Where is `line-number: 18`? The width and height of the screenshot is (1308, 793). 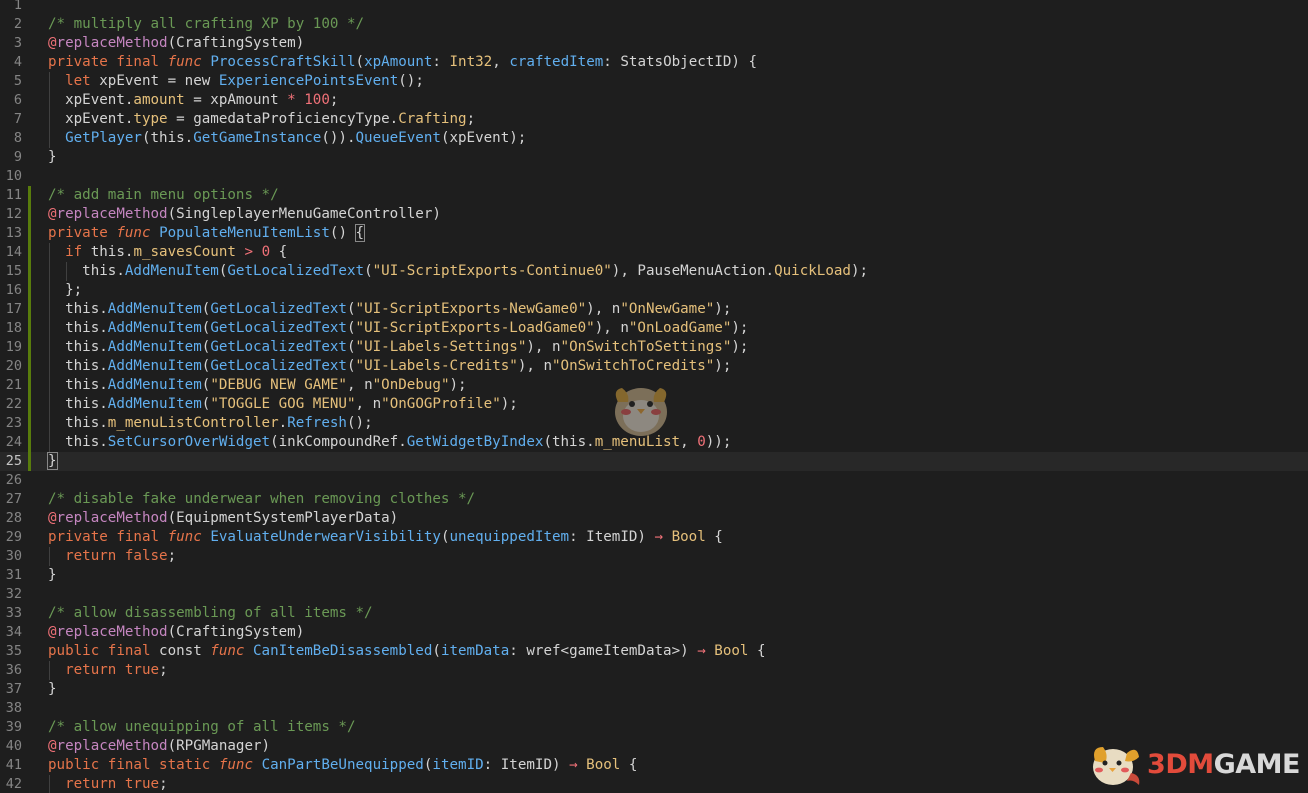 line-number: 18 is located at coordinates (13, 328).